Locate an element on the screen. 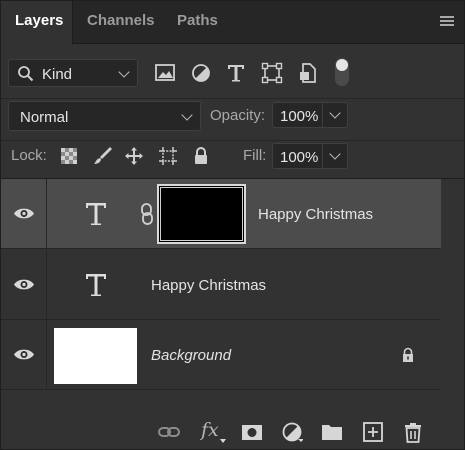  opacity-value: 100% is located at coordinates (299, 116).